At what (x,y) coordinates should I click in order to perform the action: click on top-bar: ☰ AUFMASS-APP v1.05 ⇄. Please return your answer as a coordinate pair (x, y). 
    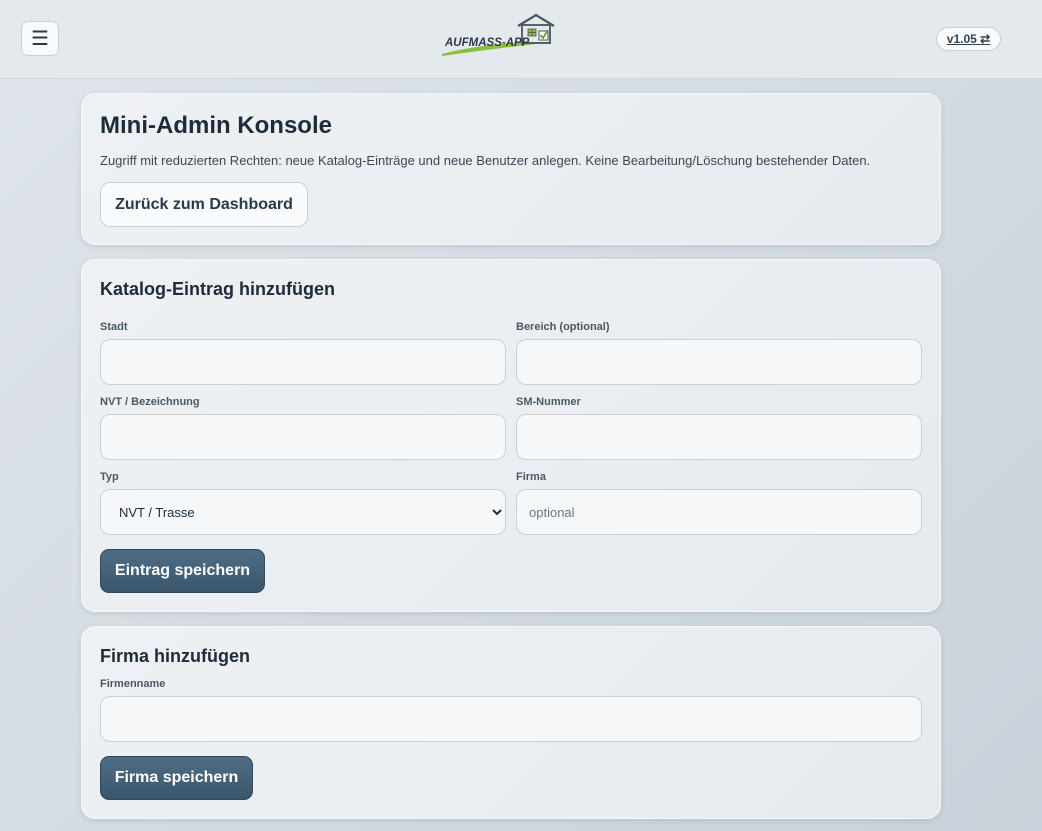
    Looking at the image, I should click on (521, 39).